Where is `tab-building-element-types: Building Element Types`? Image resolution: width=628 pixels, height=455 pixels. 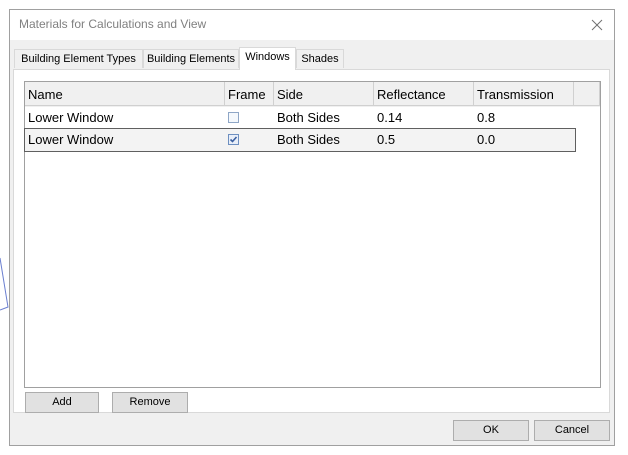
tab-building-element-types: Building Element Types is located at coordinates (78, 58).